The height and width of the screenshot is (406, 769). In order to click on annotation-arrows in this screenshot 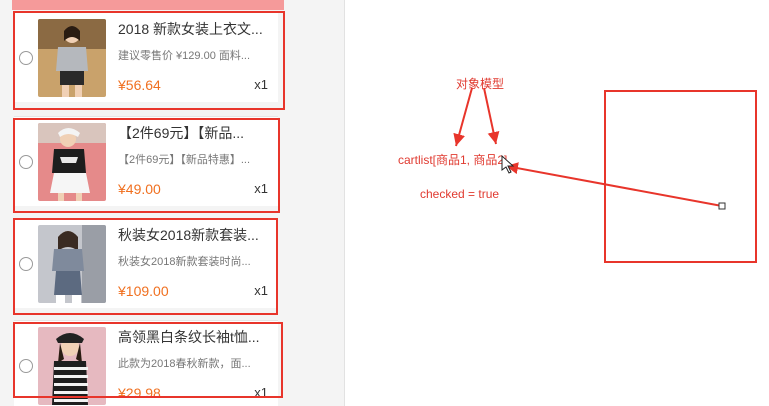, I will do `click(589, 148)`.